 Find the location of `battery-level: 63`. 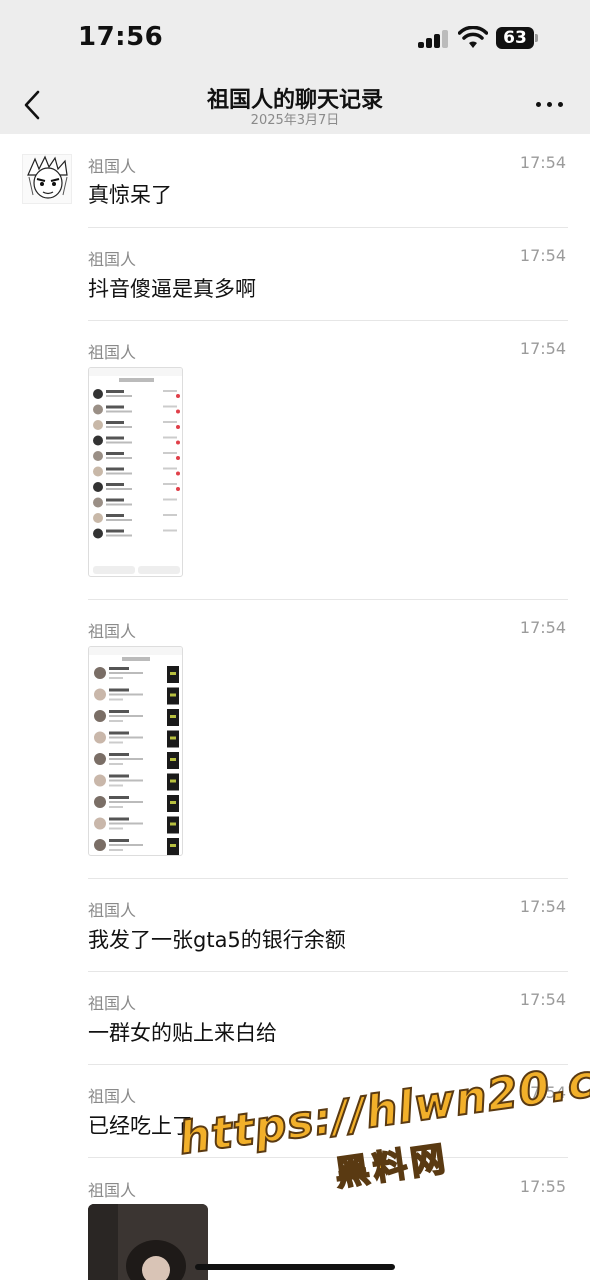

battery-level: 63 is located at coordinates (515, 38).